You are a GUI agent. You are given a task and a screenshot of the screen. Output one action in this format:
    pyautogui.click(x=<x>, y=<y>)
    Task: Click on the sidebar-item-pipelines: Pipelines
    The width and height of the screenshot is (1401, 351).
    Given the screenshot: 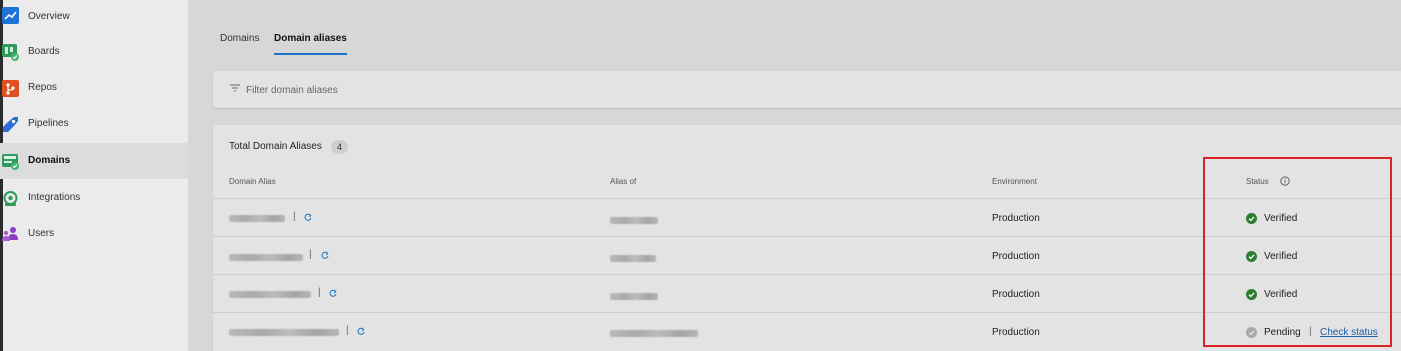 What is the action you would take?
    pyautogui.click(x=94, y=124)
    